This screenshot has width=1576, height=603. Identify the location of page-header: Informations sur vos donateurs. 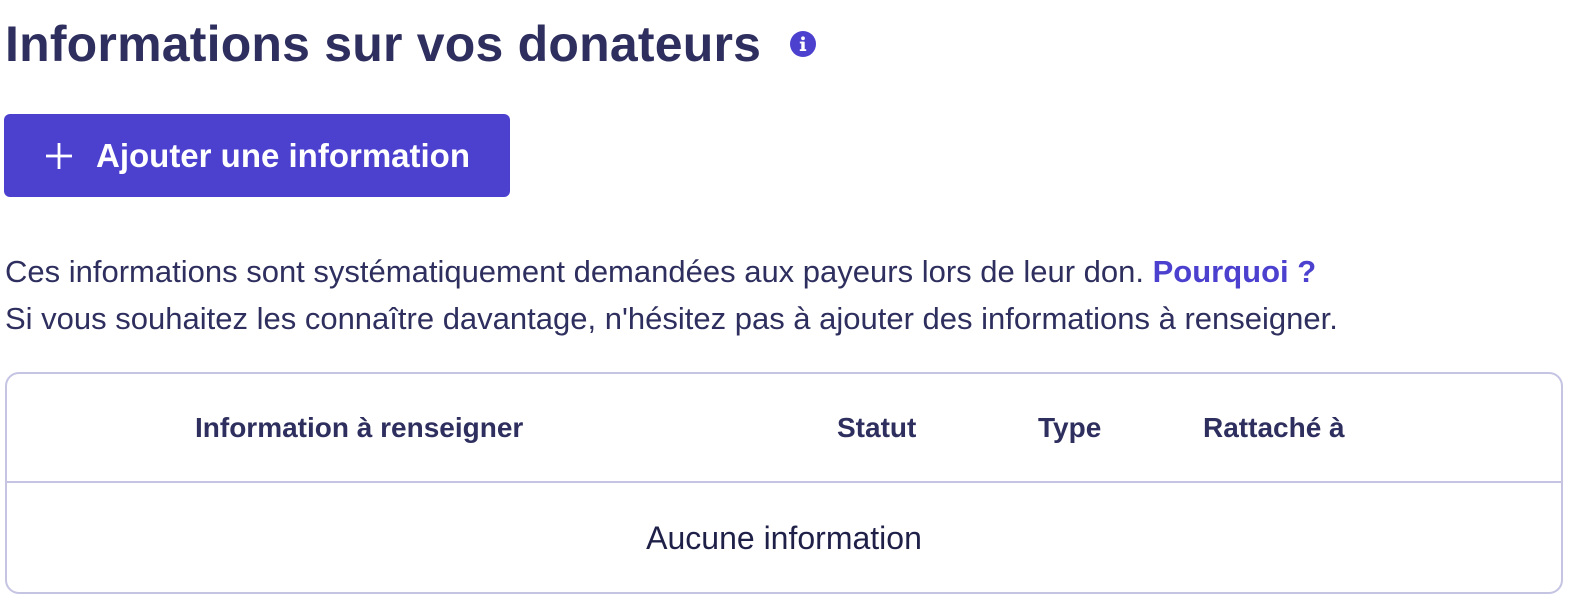
(411, 44).